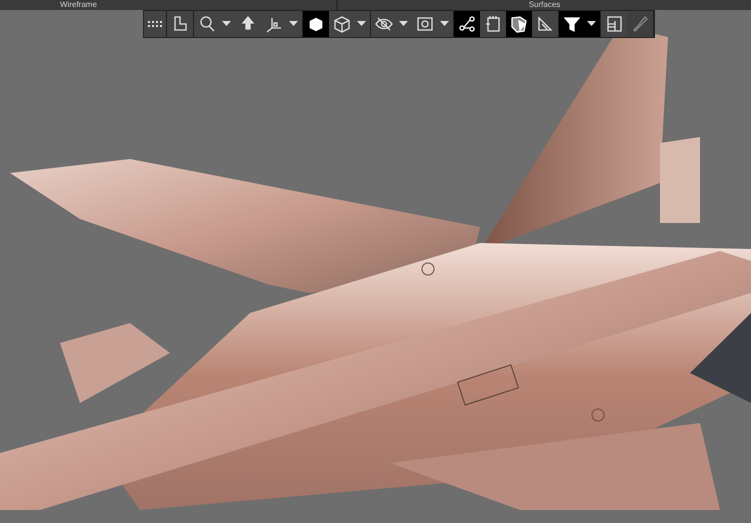 The image size is (751, 523). What do you see at coordinates (207, 24) in the screenshot?
I see `zoom-icon` at bounding box center [207, 24].